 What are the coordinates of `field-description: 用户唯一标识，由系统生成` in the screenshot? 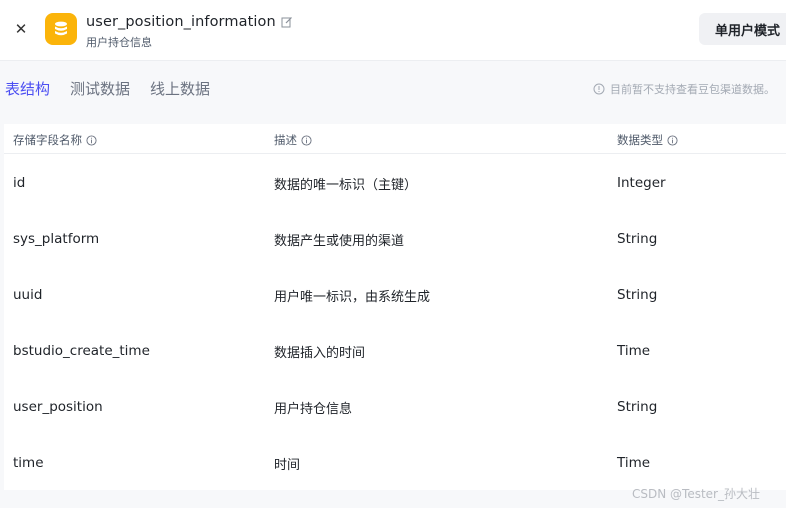 It's located at (352, 297).